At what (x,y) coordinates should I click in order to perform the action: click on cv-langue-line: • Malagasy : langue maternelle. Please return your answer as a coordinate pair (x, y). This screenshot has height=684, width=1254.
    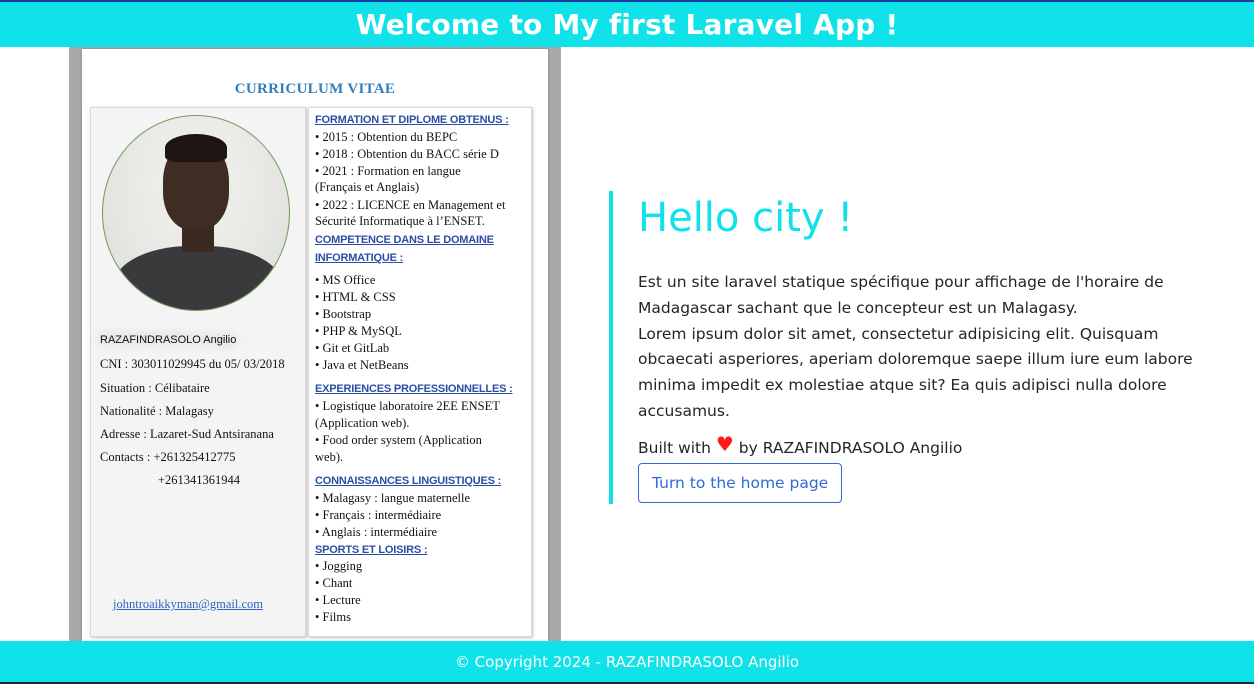
    Looking at the image, I should click on (393, 498).